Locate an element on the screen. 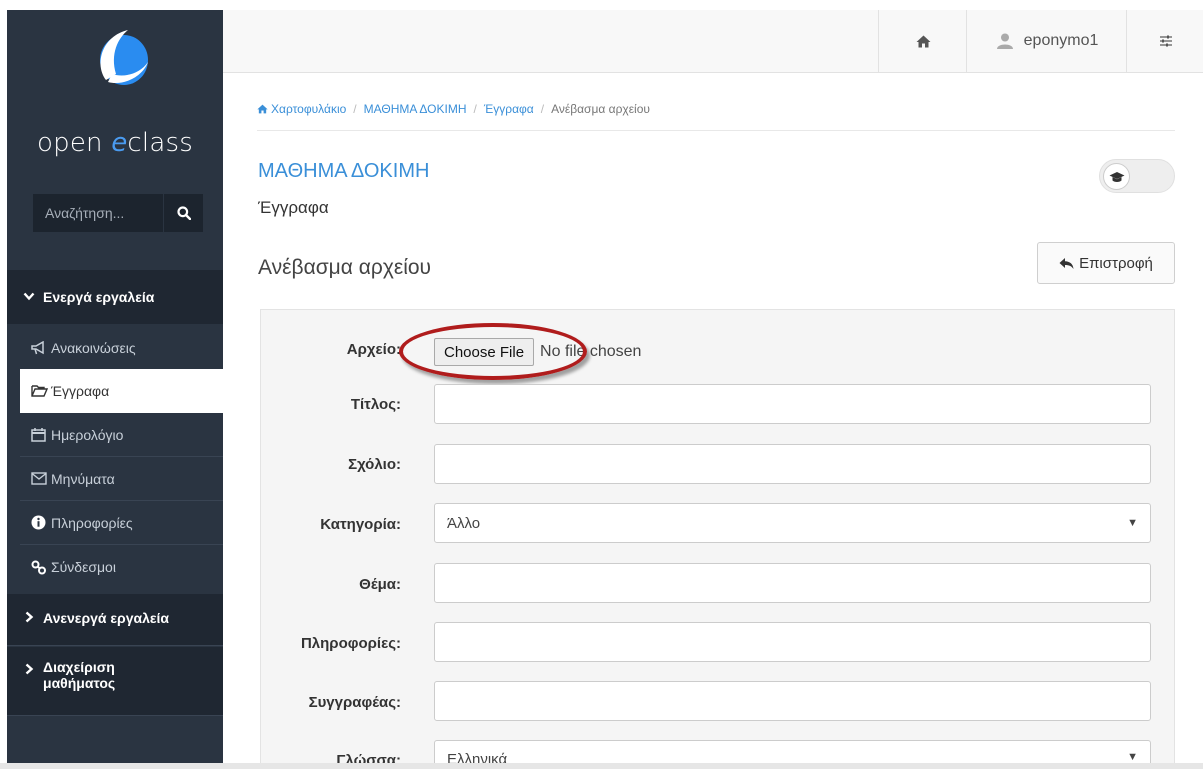  home-button is located at coordinates (922, 41).